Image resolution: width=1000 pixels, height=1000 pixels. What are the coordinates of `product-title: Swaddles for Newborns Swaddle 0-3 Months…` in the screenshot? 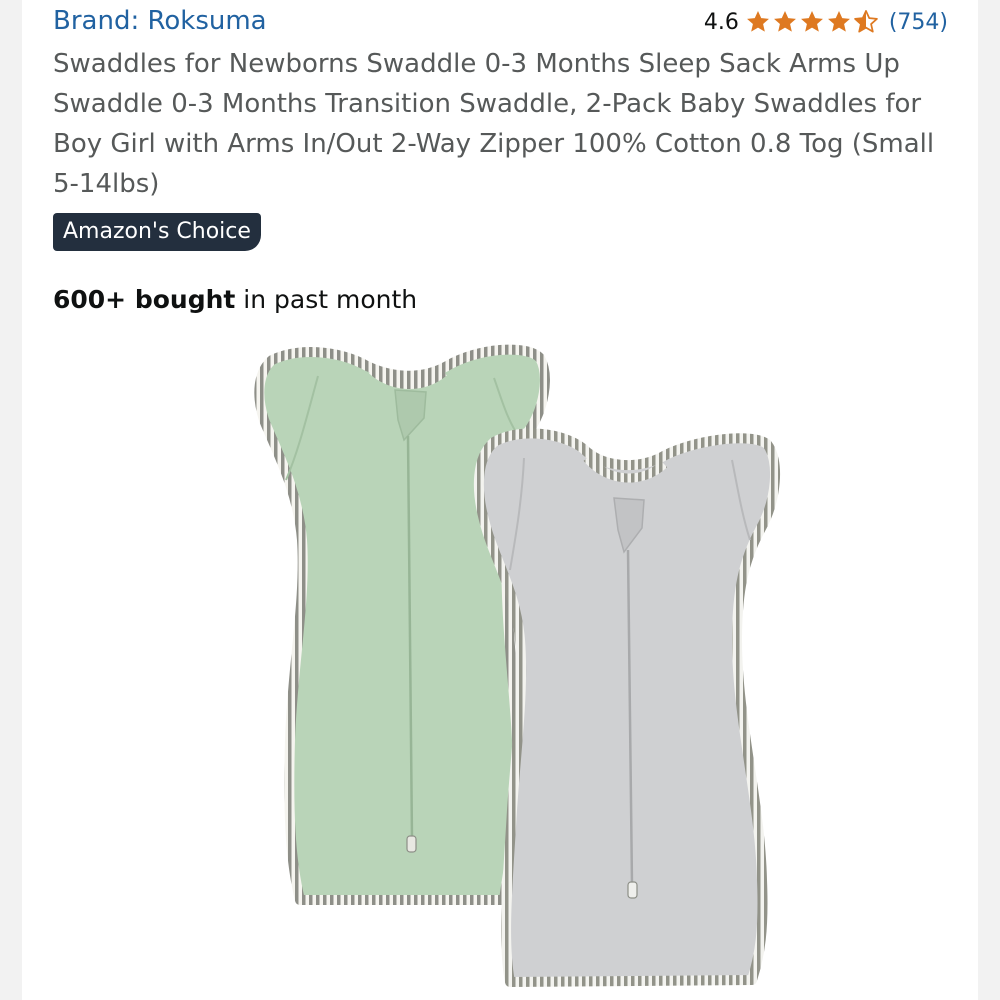 It's located at (494, 124).